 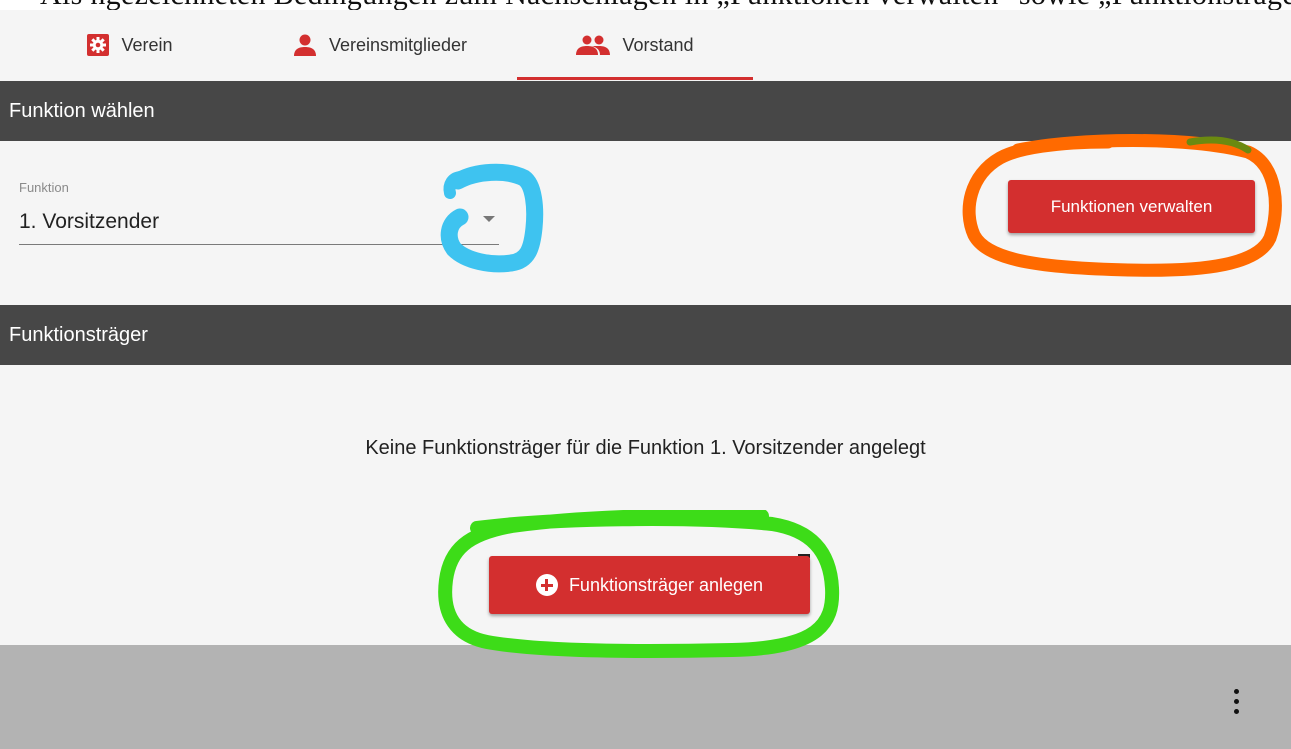 What do you see at coordinates (1236, 702) in the screenshot?
I see `more-vert-icon` at bounding box center [1236, 702].